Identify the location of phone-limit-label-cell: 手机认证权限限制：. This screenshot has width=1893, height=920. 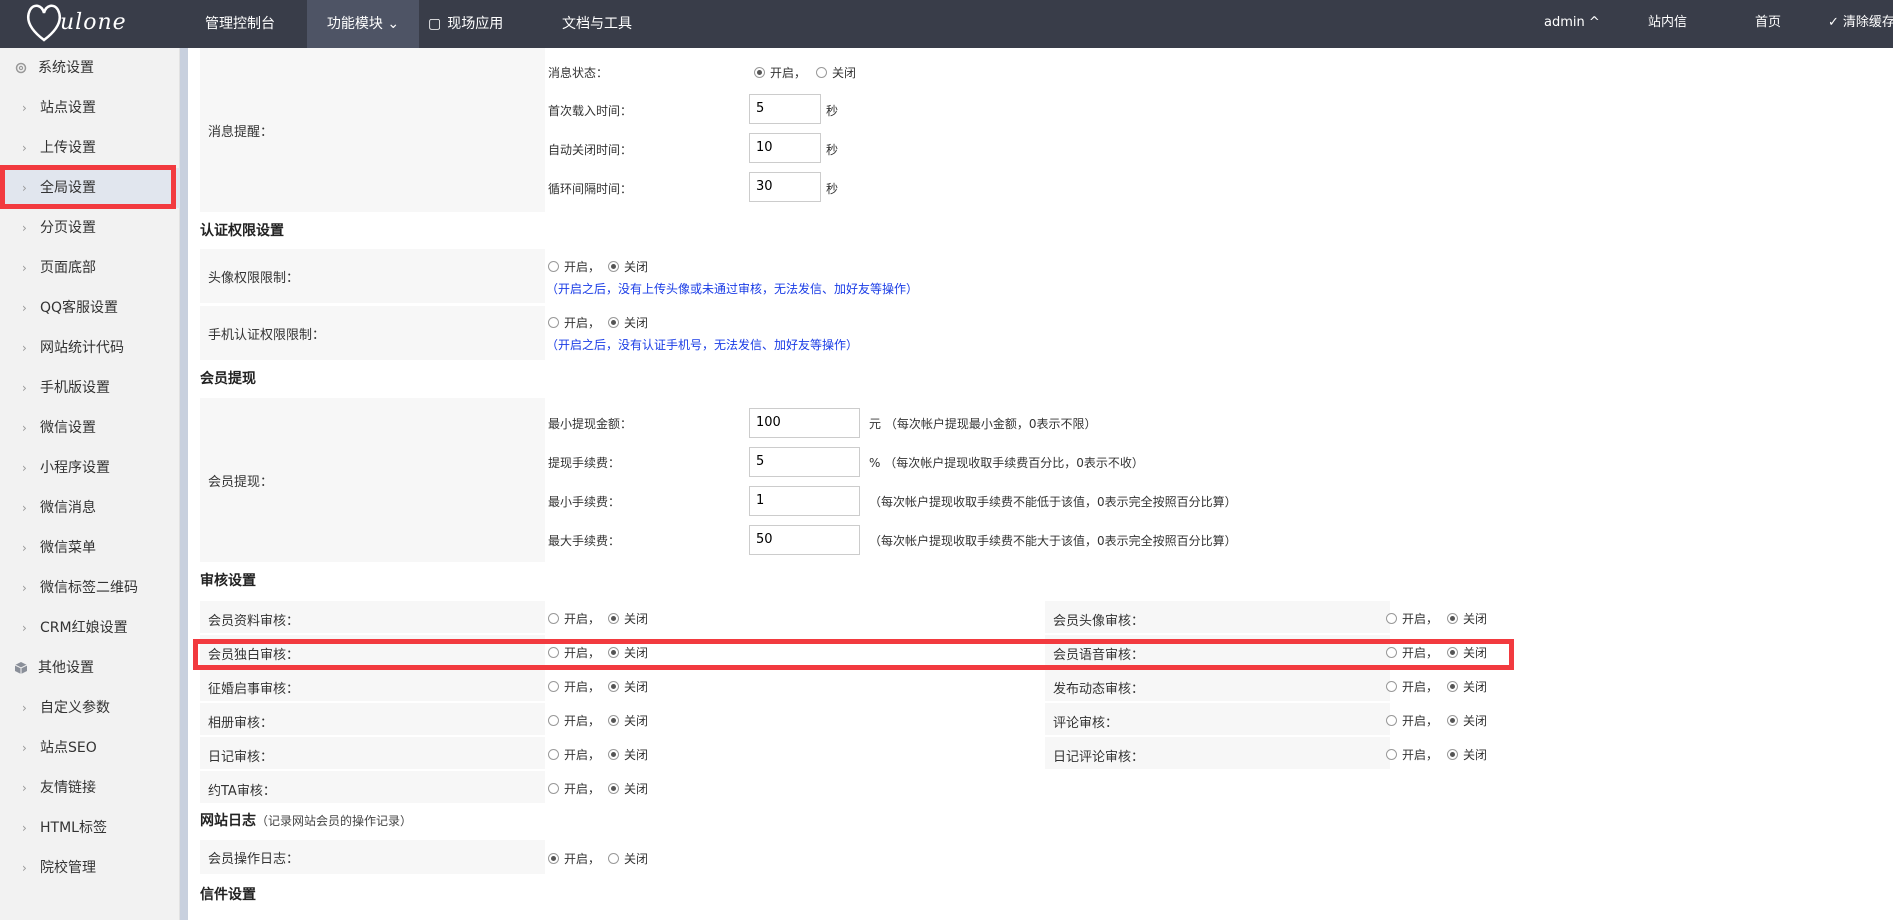
(372, 333).